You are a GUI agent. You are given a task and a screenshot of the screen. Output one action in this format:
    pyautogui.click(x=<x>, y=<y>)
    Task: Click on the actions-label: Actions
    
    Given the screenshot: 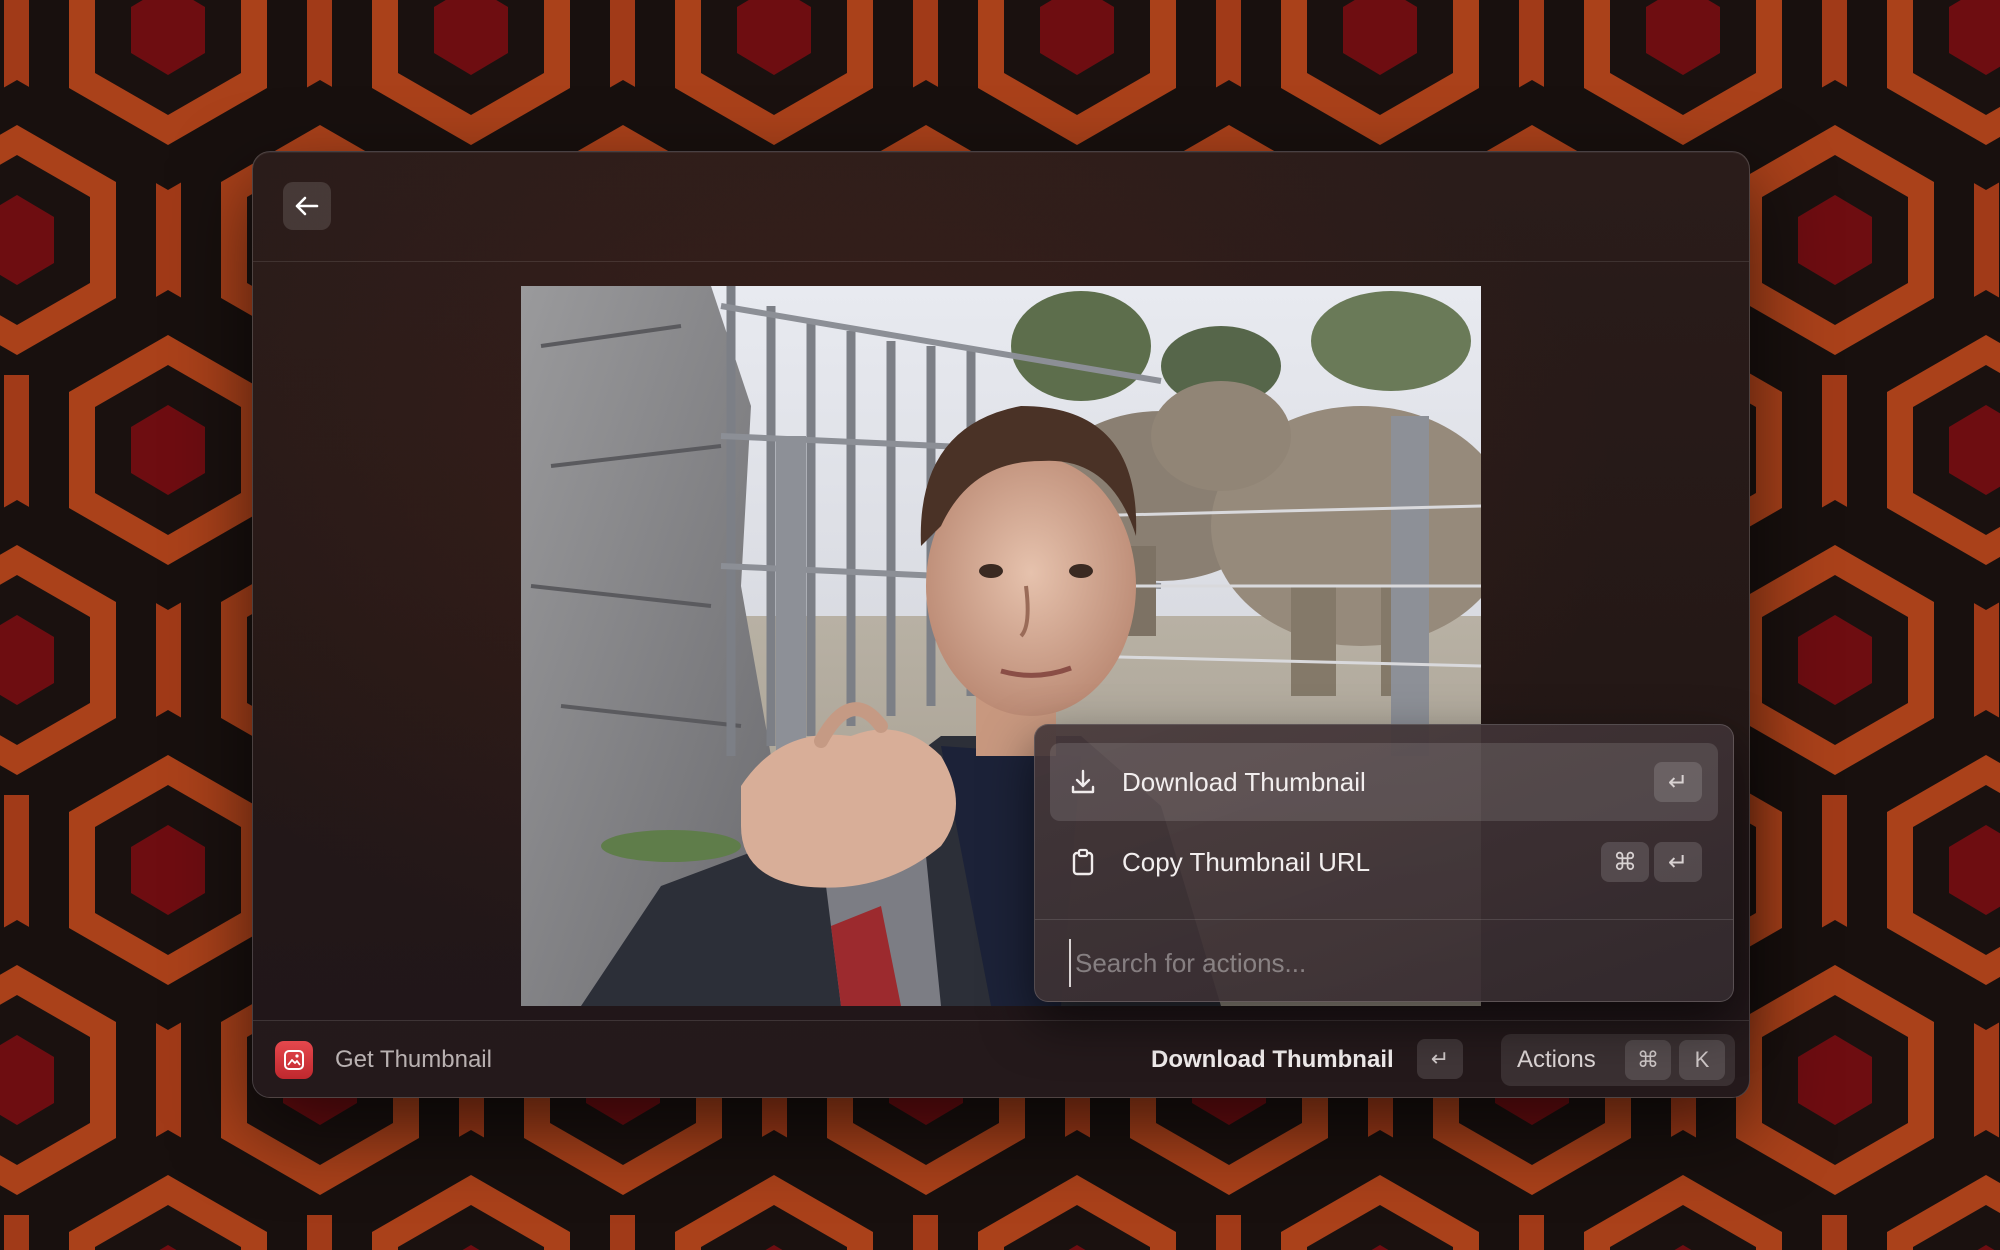 What is the action you would take?
    pyautogui.click(x=1556, y=1059)
    